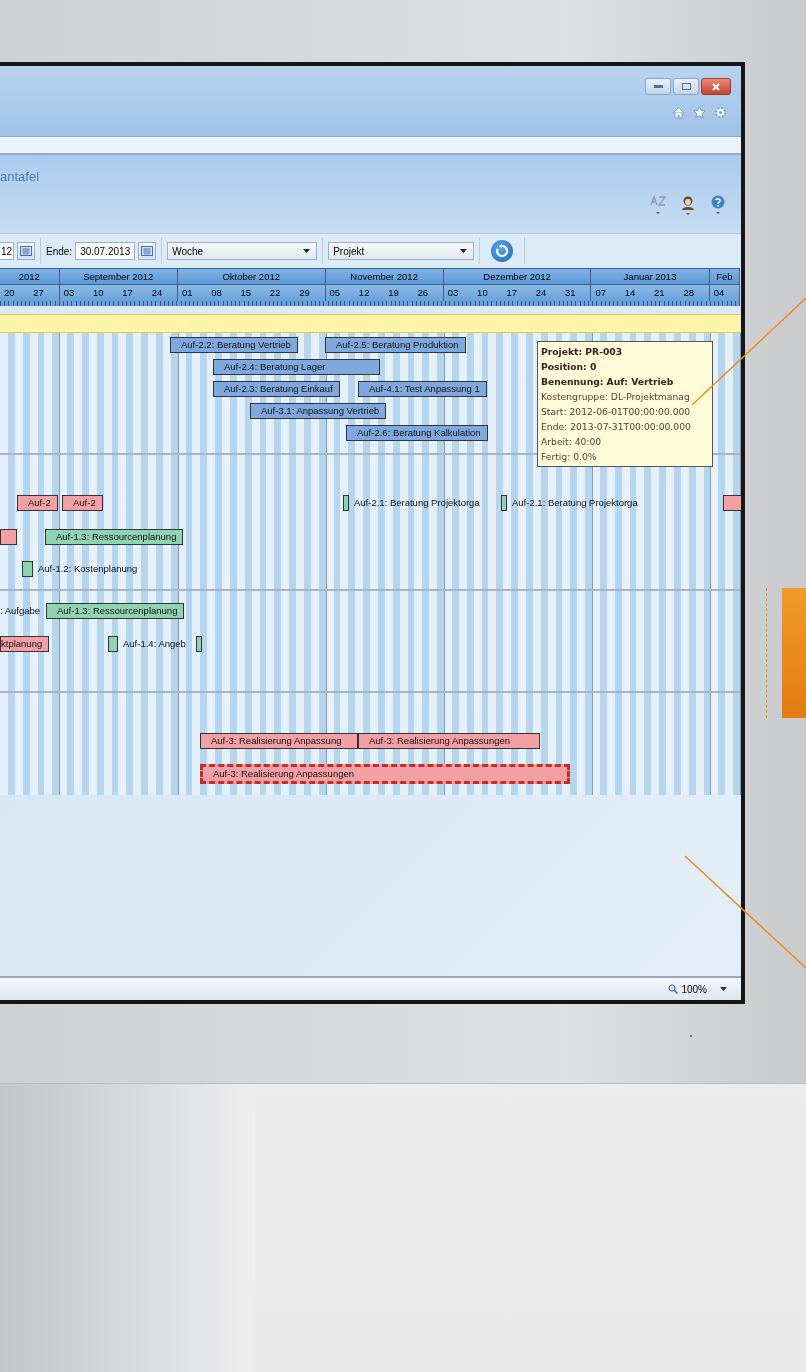 This screenshot has width=806, height=1372. I want to click on week-header: 21, so click(659, 293).